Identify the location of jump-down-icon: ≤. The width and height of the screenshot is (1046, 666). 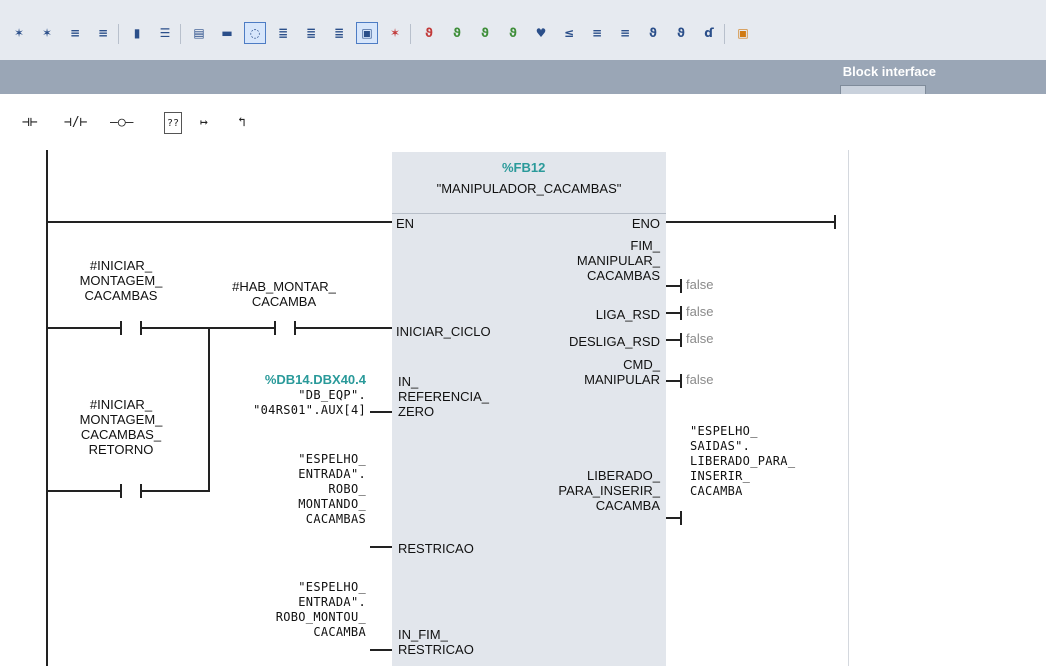
(569, 33).